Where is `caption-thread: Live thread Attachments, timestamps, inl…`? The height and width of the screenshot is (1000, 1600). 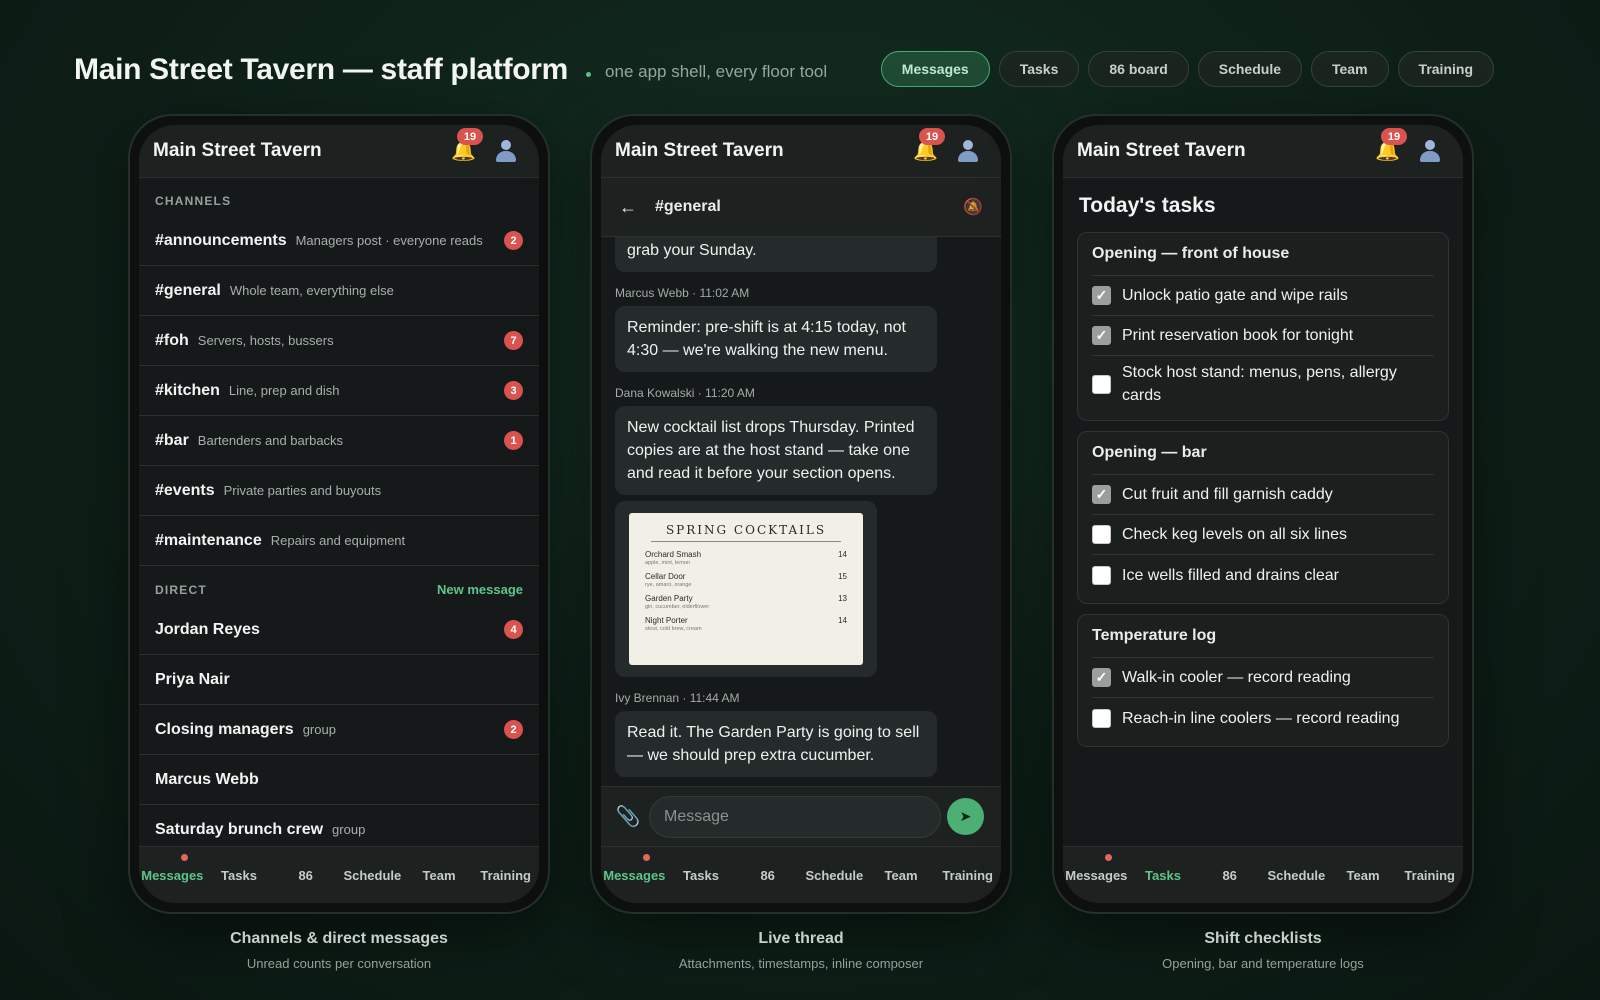 caption-thread: Live thread Attachments, timestamps, inl… is located at coordinates (801, 950).